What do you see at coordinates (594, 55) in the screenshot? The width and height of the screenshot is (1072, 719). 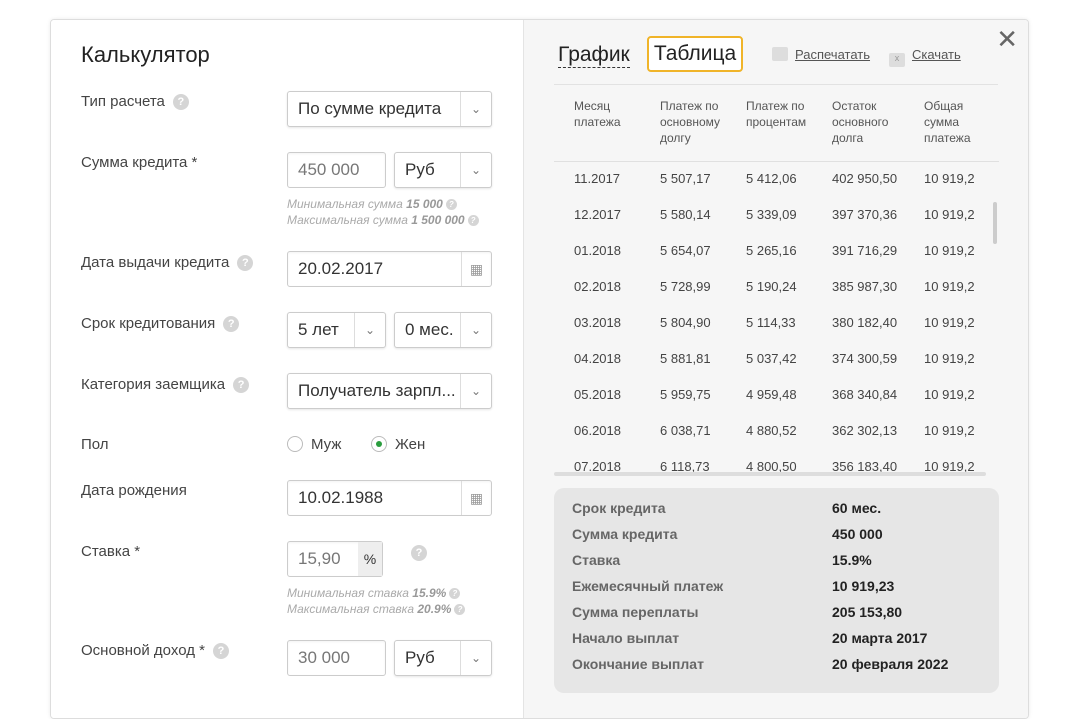 I see `tab-chart: График` at bounding box center [594, 55].